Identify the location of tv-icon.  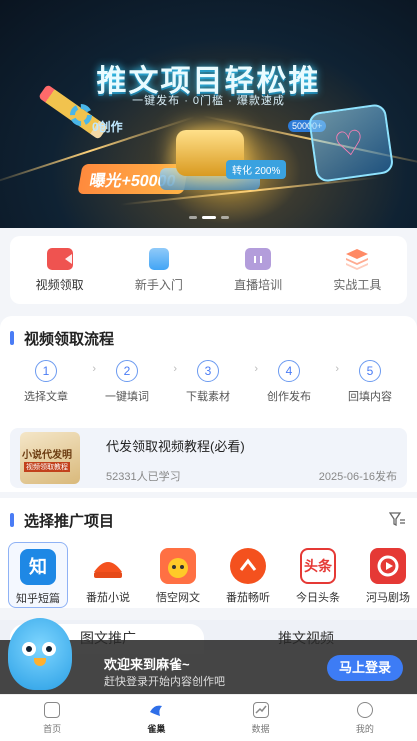
(258, 258).